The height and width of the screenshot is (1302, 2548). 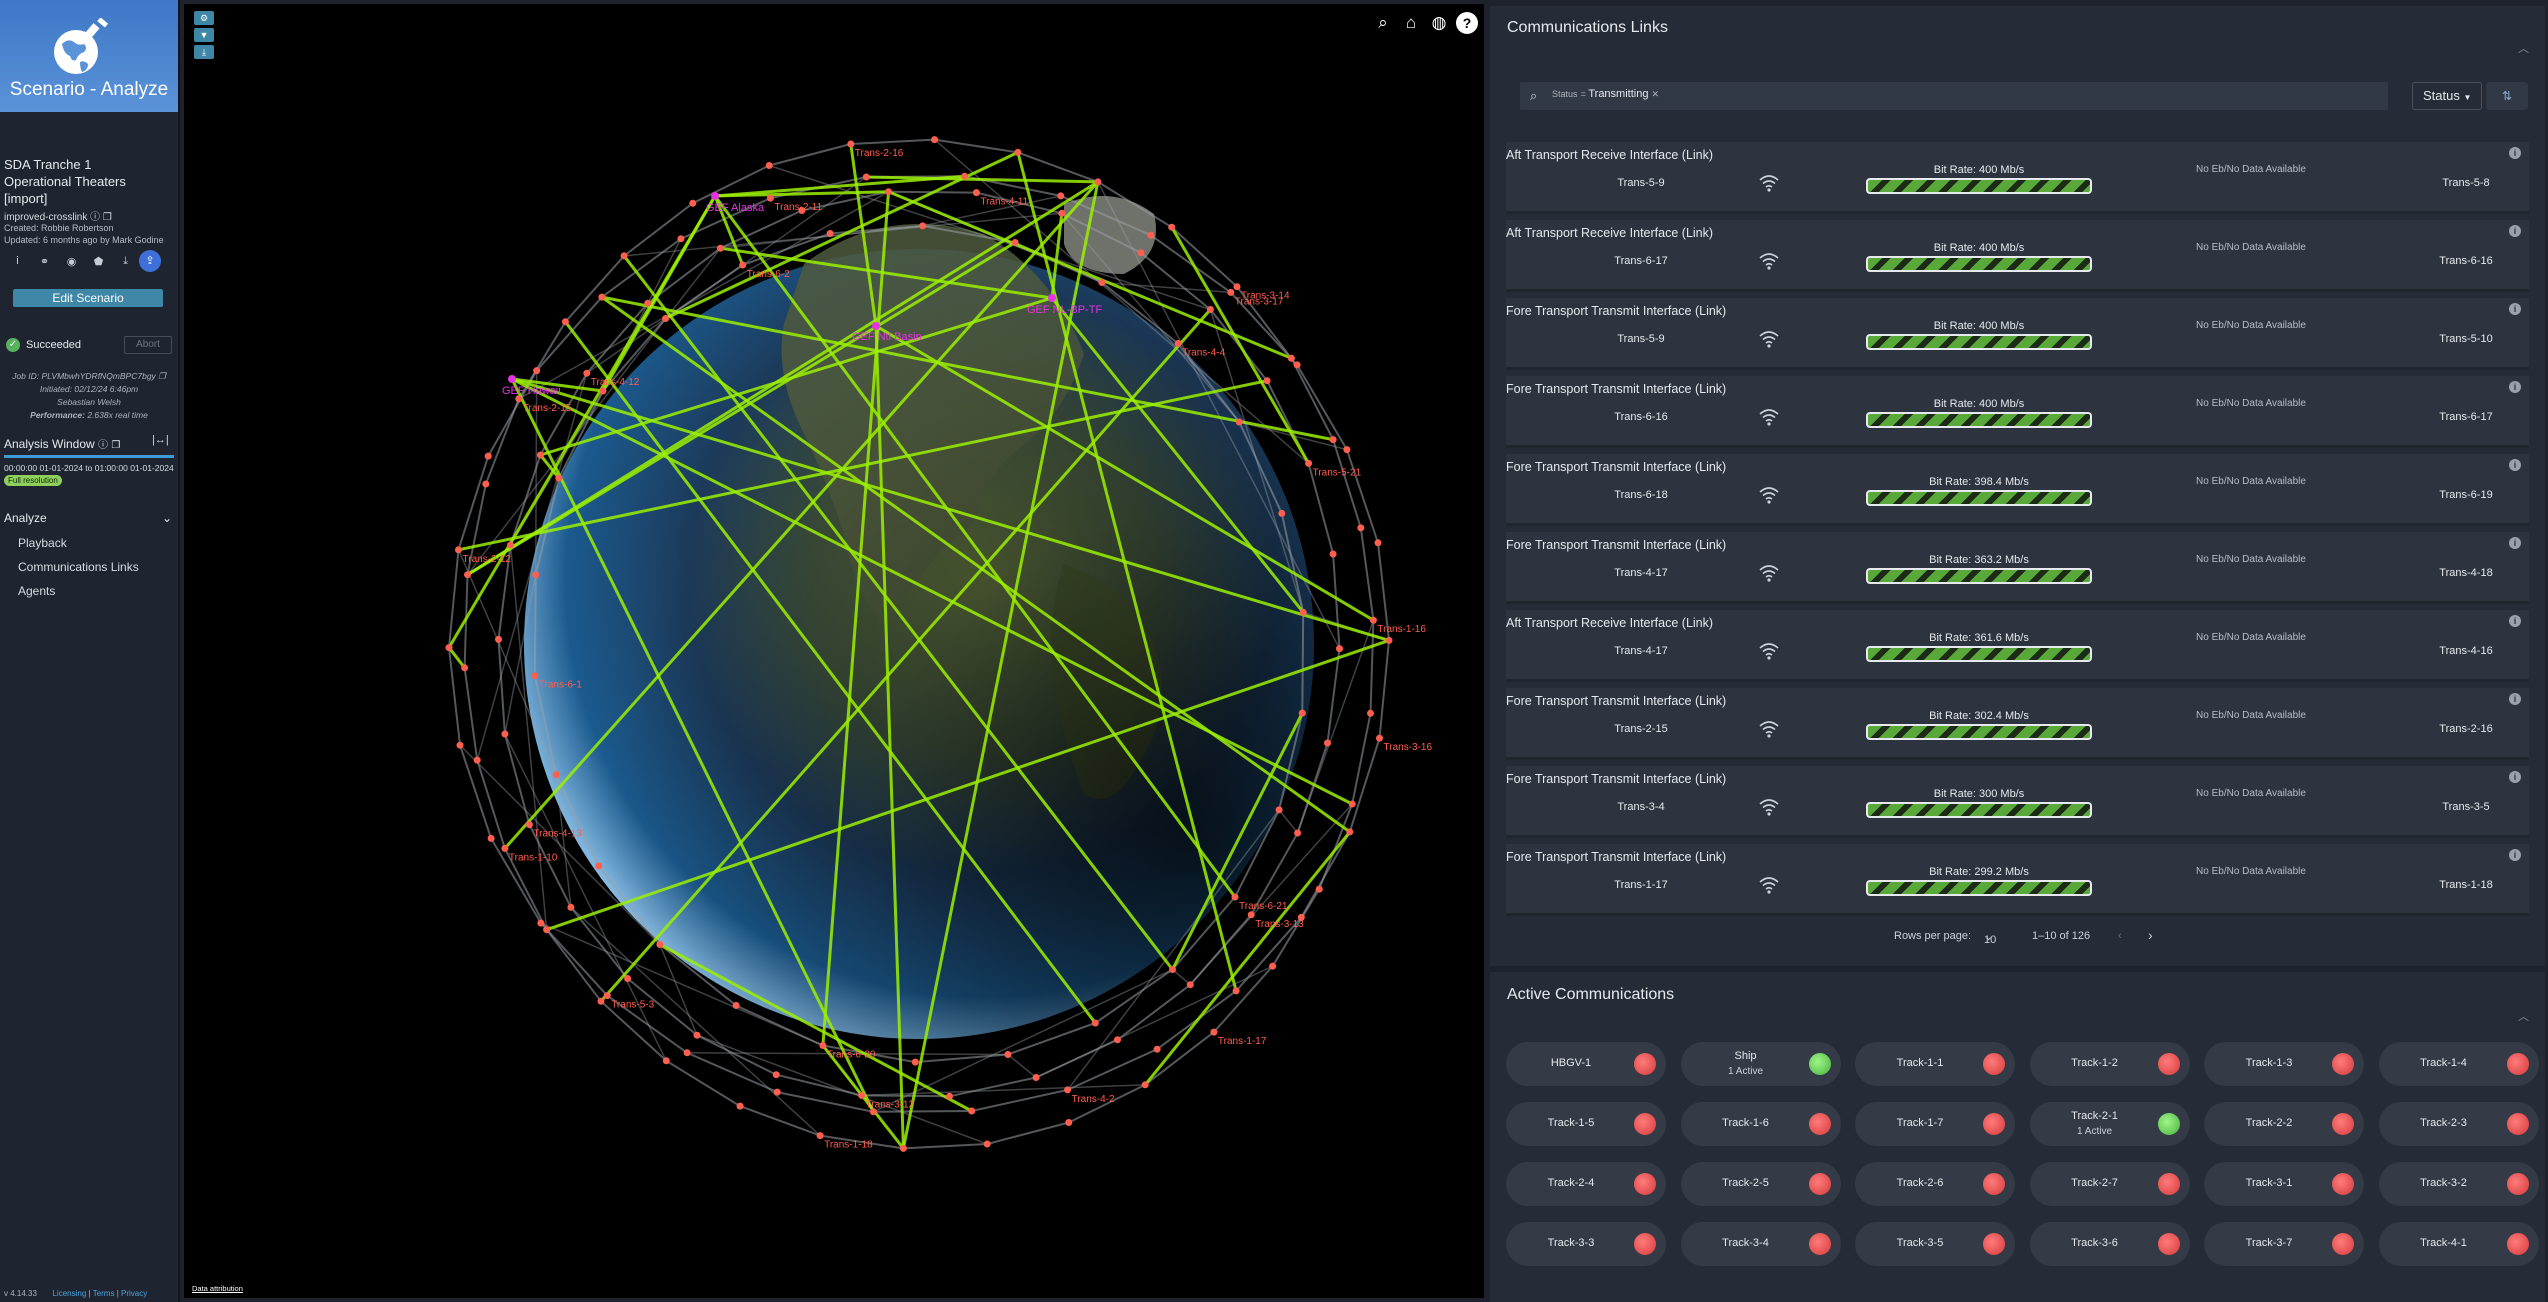 I want to click on agent-pill: Track-2-1 1 Active, so click(x=2109, y=1124).